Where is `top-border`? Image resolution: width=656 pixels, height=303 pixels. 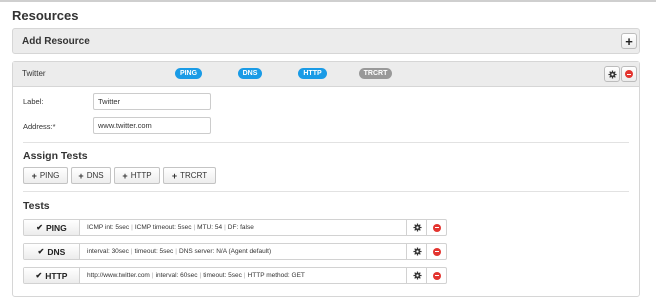 top-border is located at coordinates (328, 1).